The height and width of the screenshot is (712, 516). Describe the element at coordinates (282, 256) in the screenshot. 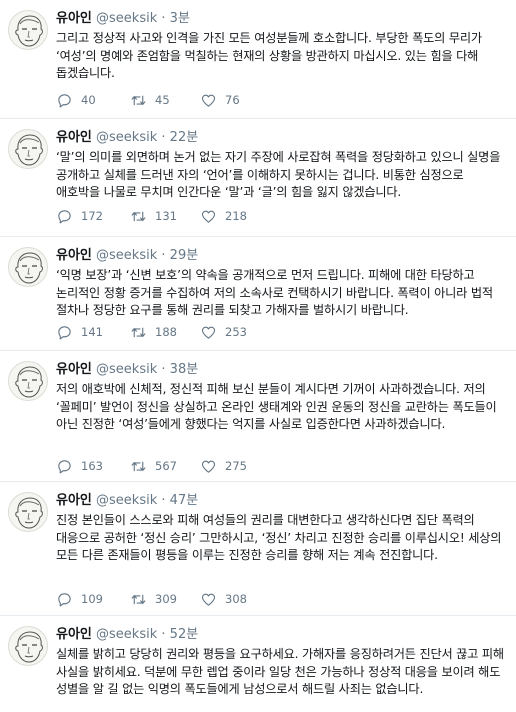

I see `tweet-header: 유아인 @seeksik · 29분` at that location.